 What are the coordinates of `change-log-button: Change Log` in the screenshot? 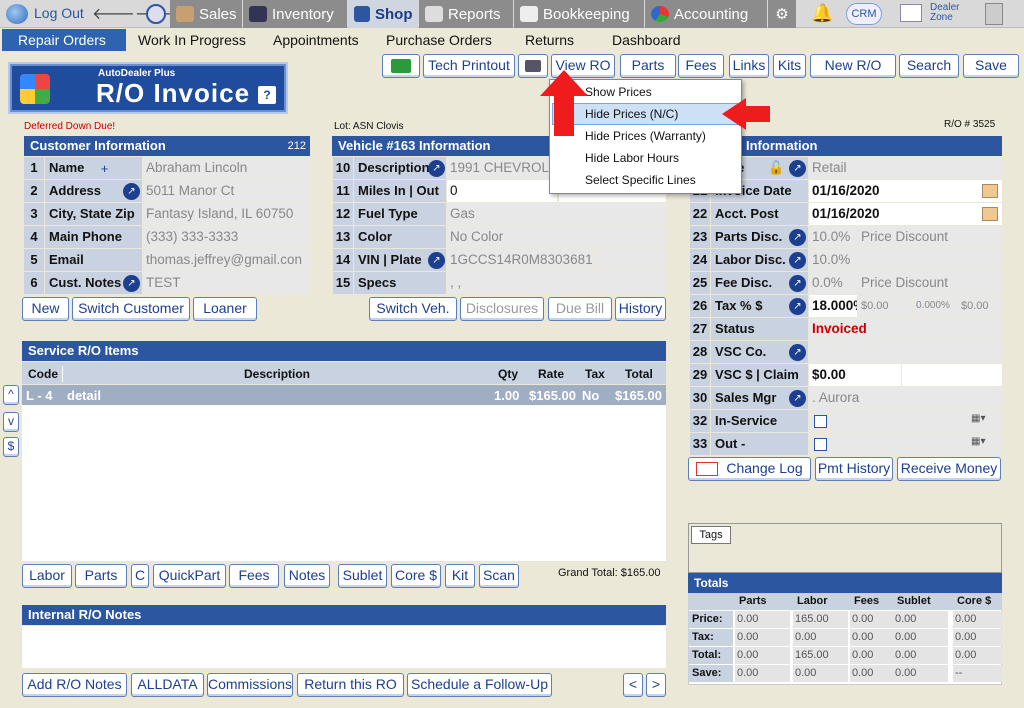 It's located at (749, 469).